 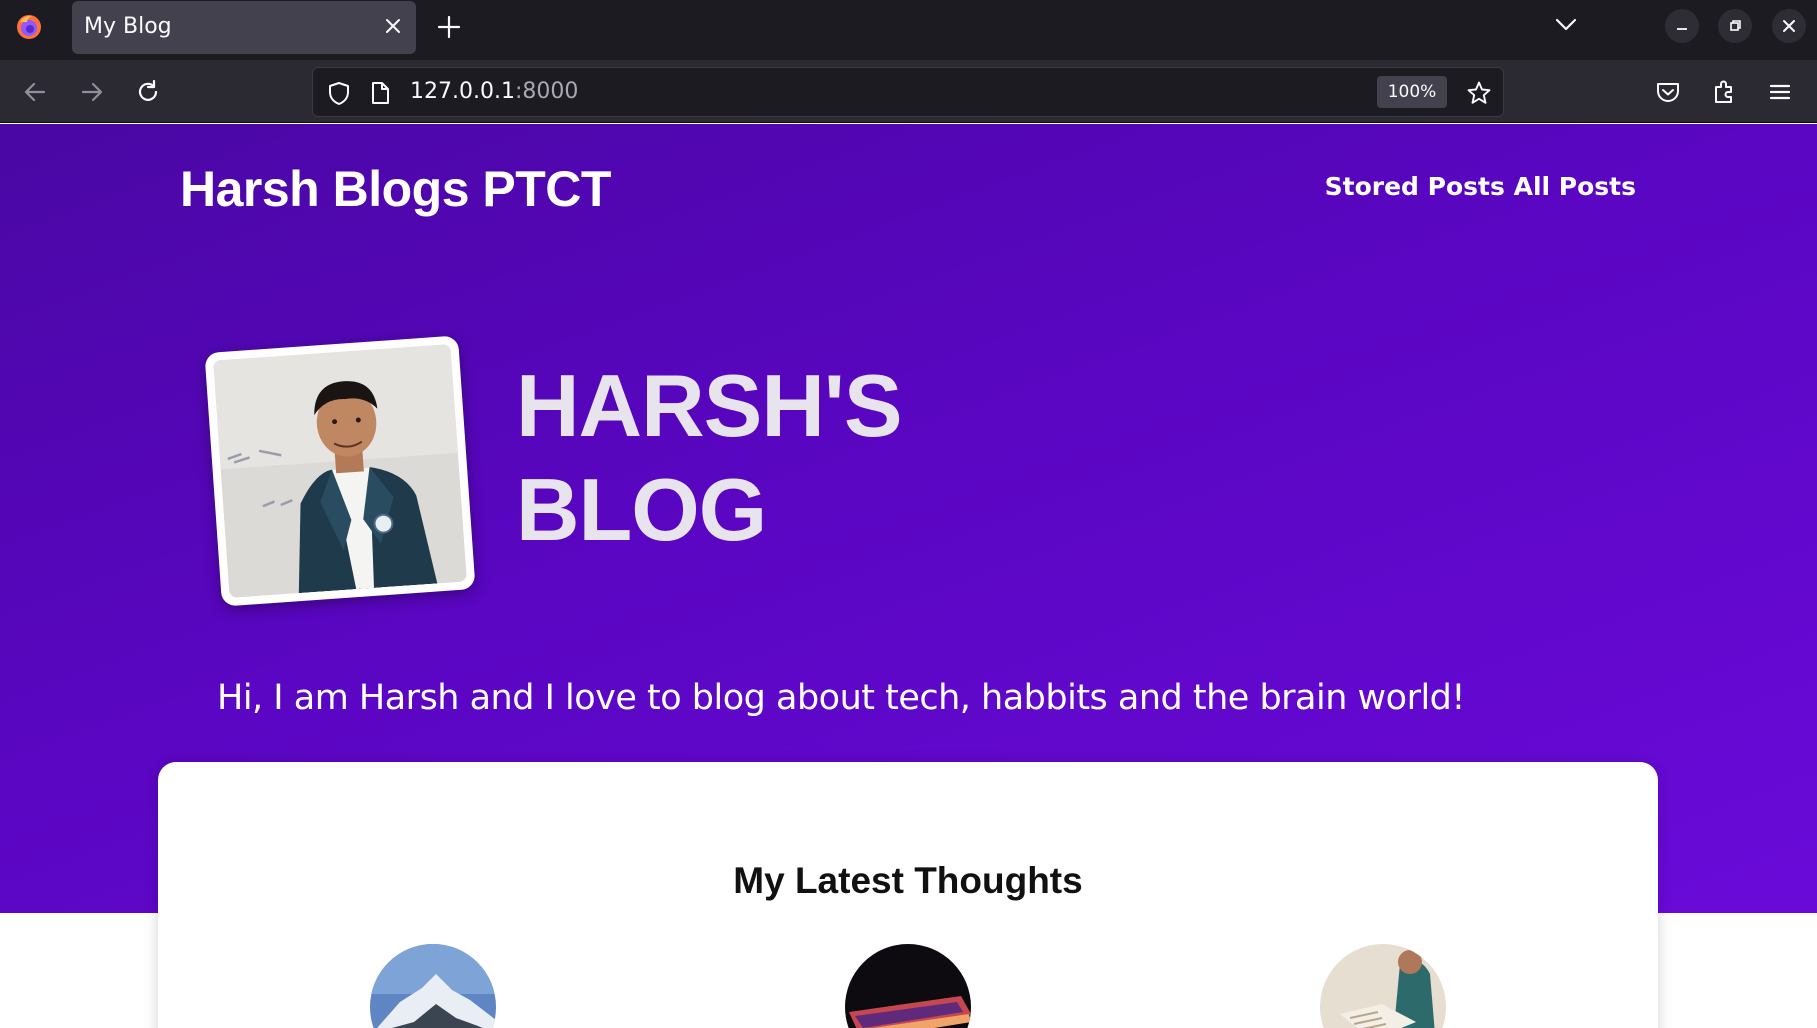 What do you see at coordinates (709, 458) in the screenshot?
I see `hero-heading: HARSH'S BLOG` at bounding box center [709, 458].